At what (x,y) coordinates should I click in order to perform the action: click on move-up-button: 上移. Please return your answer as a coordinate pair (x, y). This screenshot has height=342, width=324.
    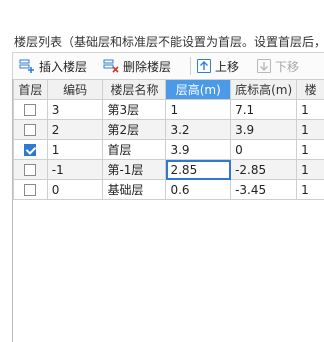
    Looking at the image, I should click on (218, 66).